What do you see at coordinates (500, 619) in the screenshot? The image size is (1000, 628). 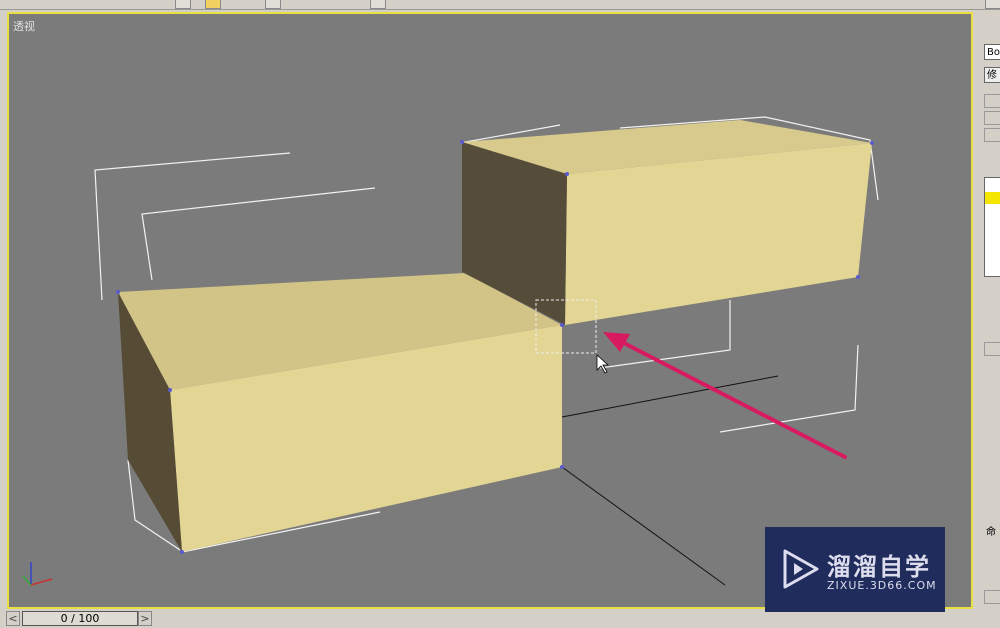 I see `time-slider-bar: < 0 / 100 >` at bounding box center [500, 619].